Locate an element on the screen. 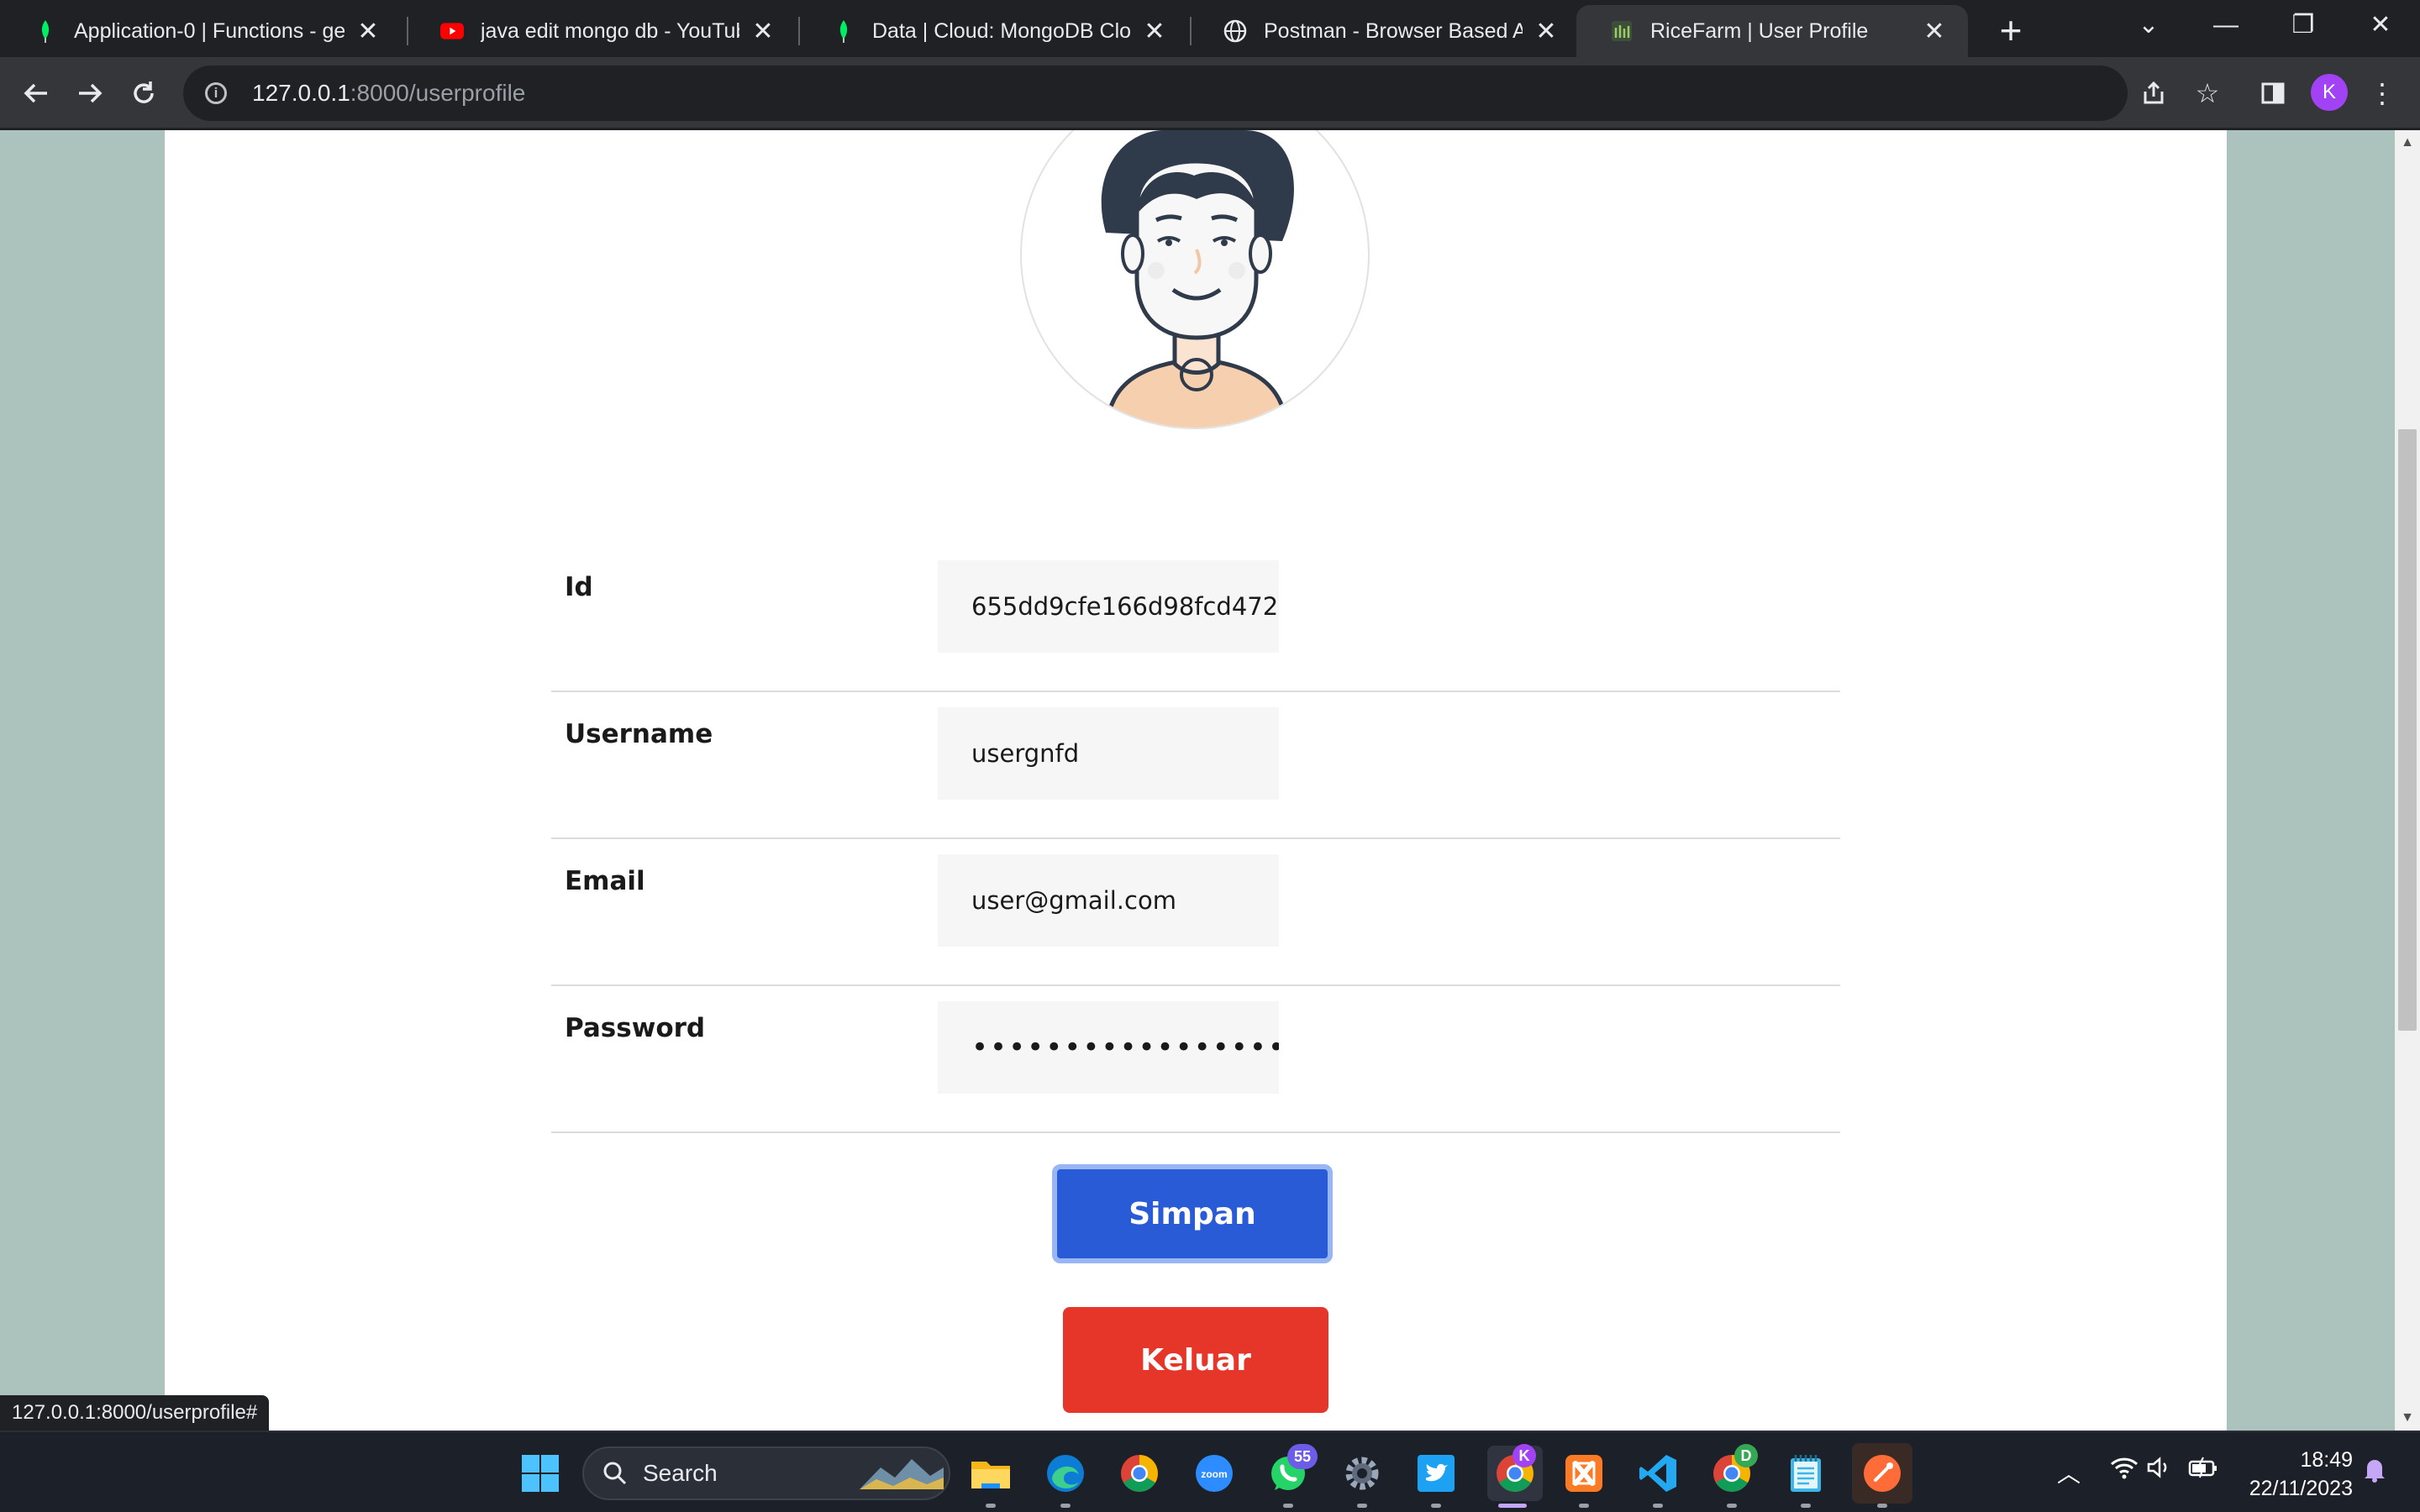  tab-title: Postman - Browser Based Auth is located at coordinates (1393, 30).